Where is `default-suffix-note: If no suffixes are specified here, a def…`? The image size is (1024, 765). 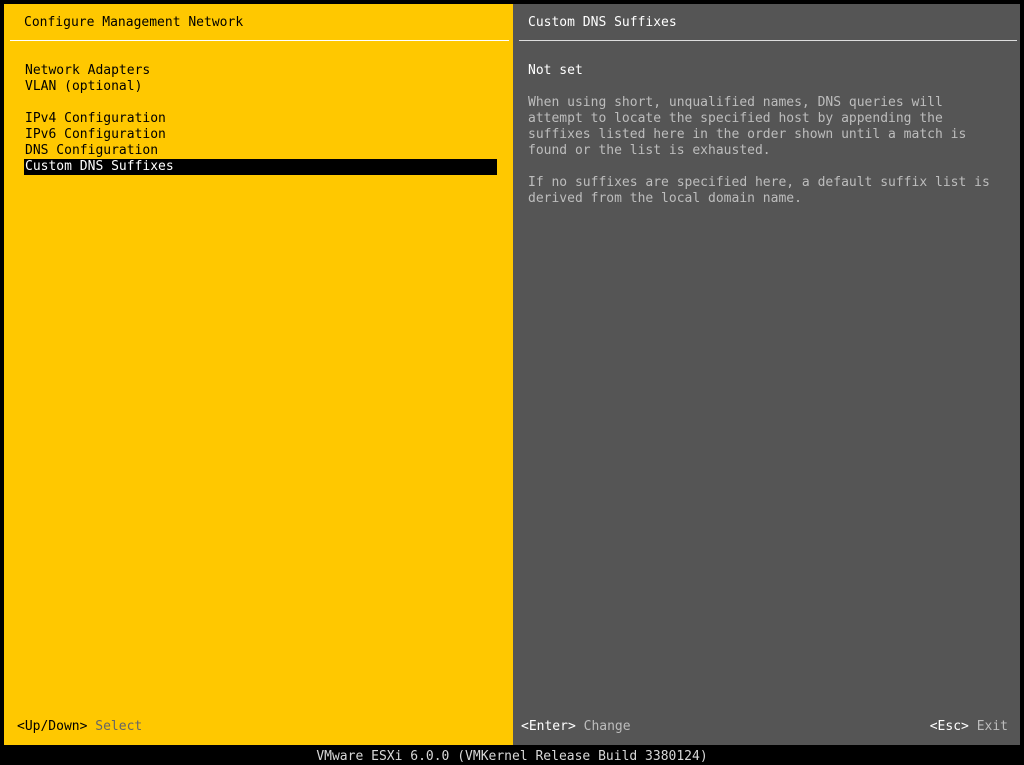 default-suffix-note: If no suffixes are specified here, a def… is located at coordinates (759, 190).